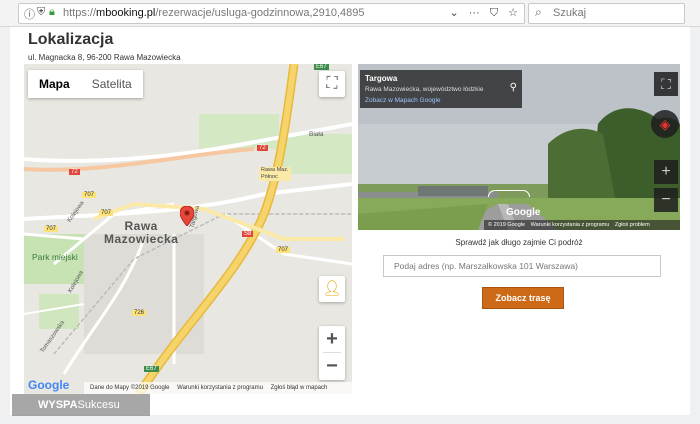 This screenshot has width=700, height=424. I want to click on more-icon: ···, so click(474, 13).